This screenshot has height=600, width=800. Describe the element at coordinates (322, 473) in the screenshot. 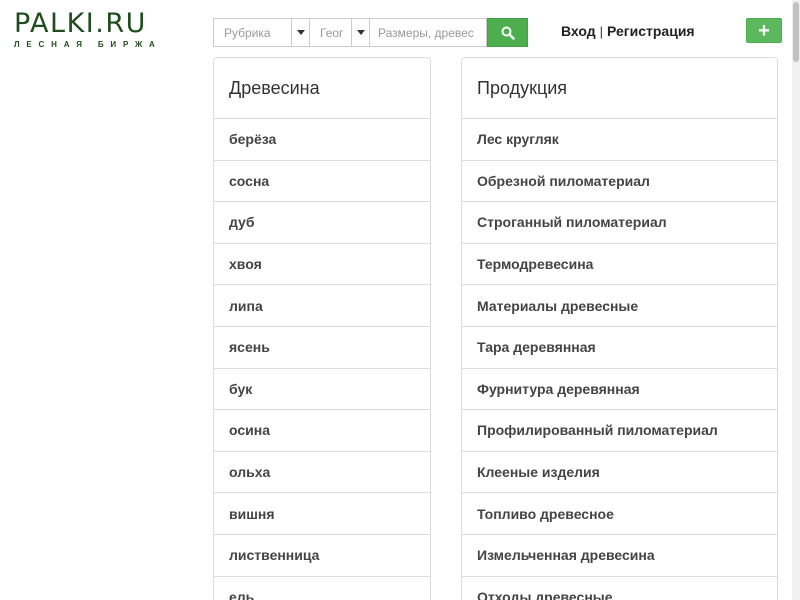

I see `wood-item: ольха` at that location.